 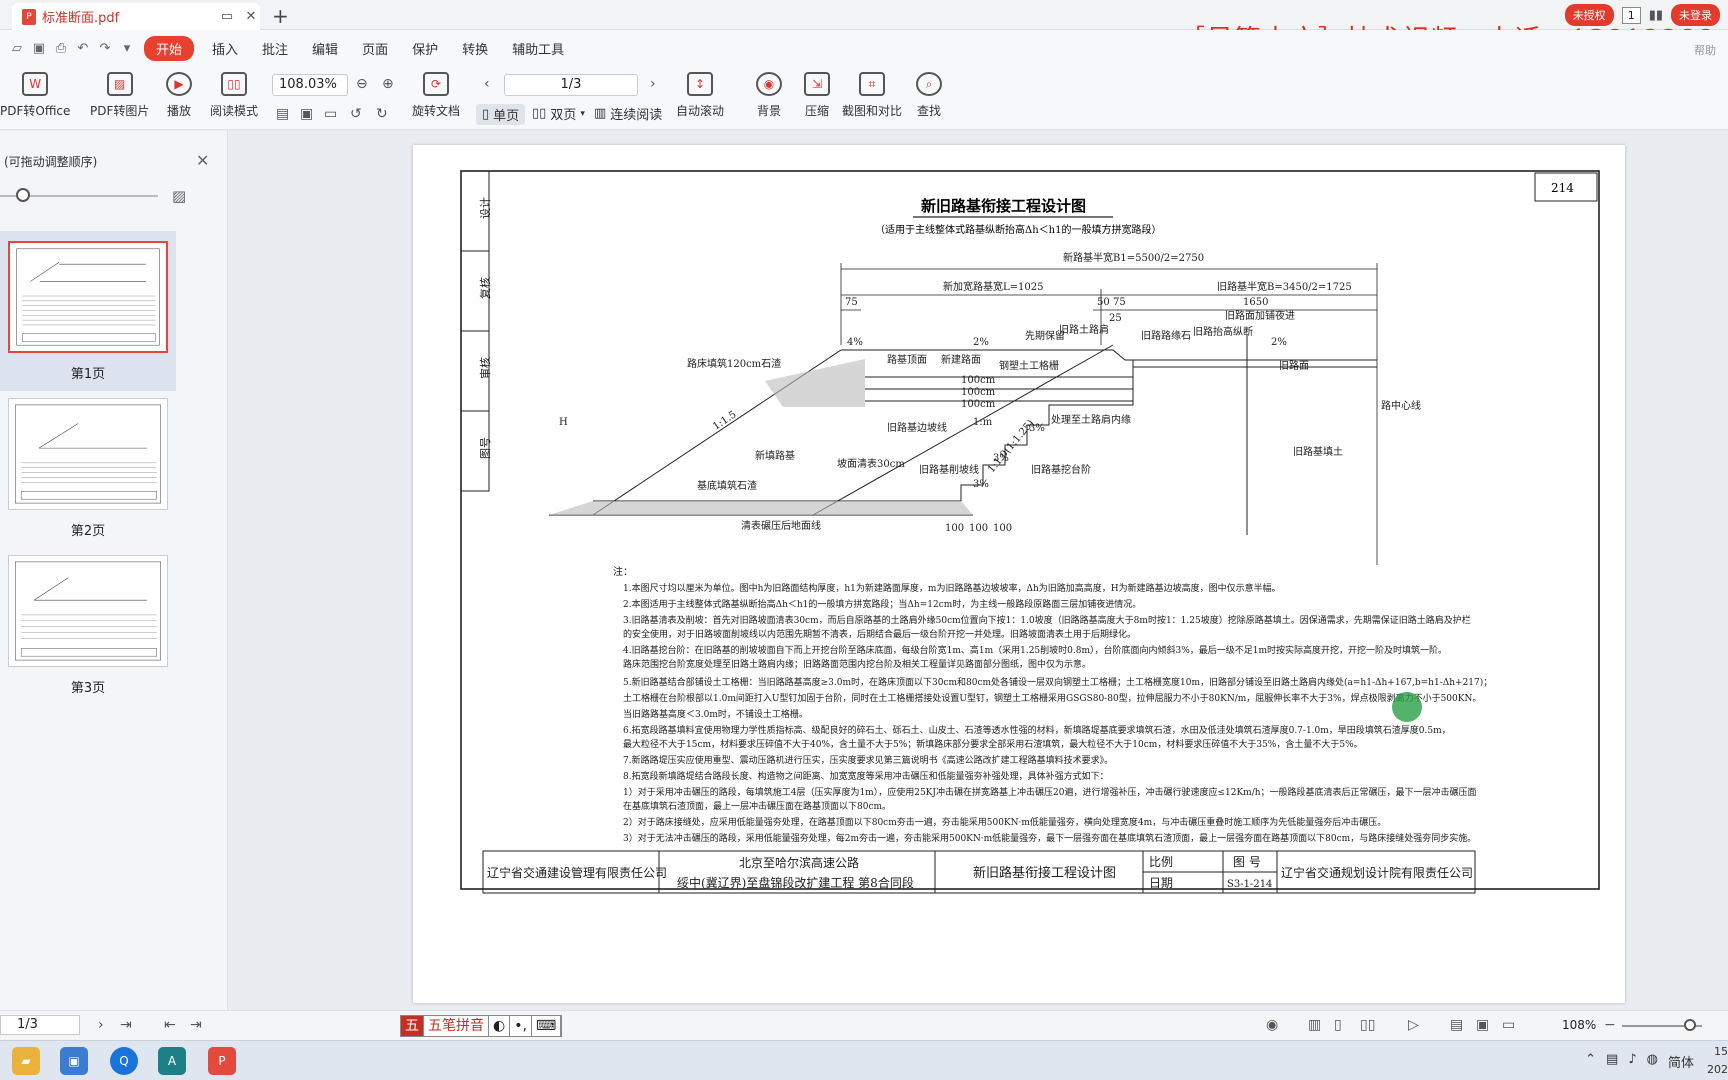 I want to click on menu-convert: 转换, so click(x=475, y=48).